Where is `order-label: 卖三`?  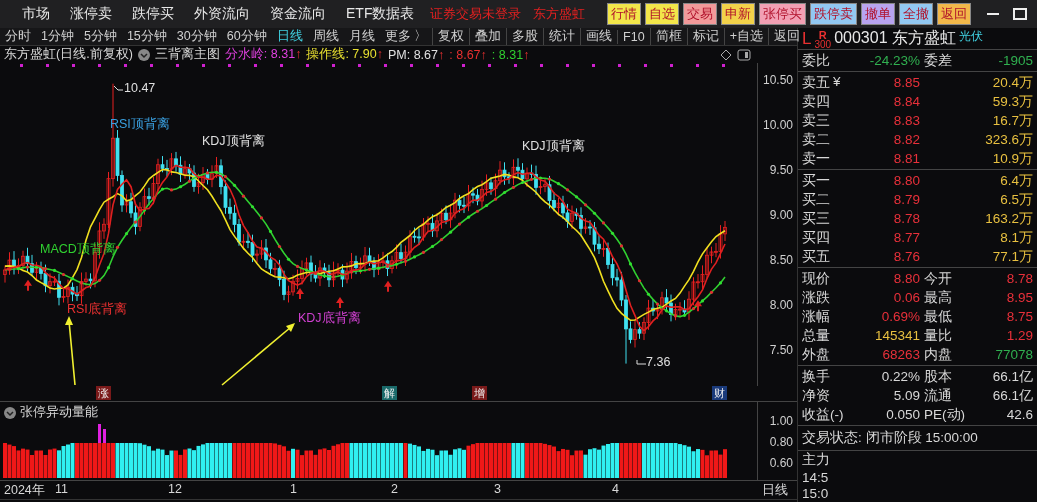
order-label: 卖三 is located at coordinates (816, 120).